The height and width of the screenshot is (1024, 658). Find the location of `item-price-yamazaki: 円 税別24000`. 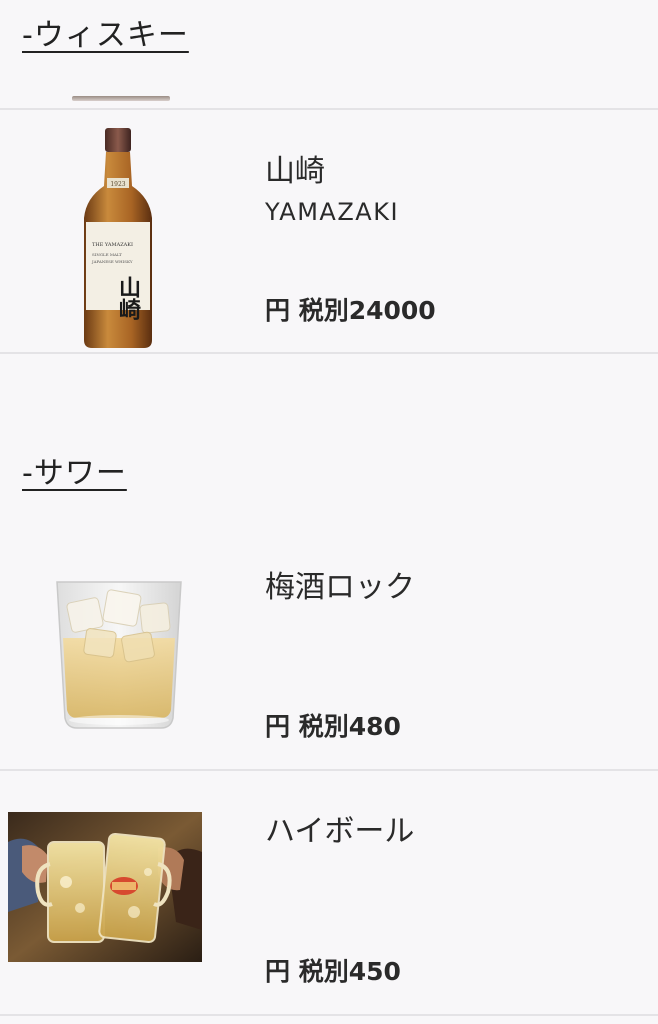

item-price-yamazaki: 円 税別24000 is located at coordinates (350, 310).